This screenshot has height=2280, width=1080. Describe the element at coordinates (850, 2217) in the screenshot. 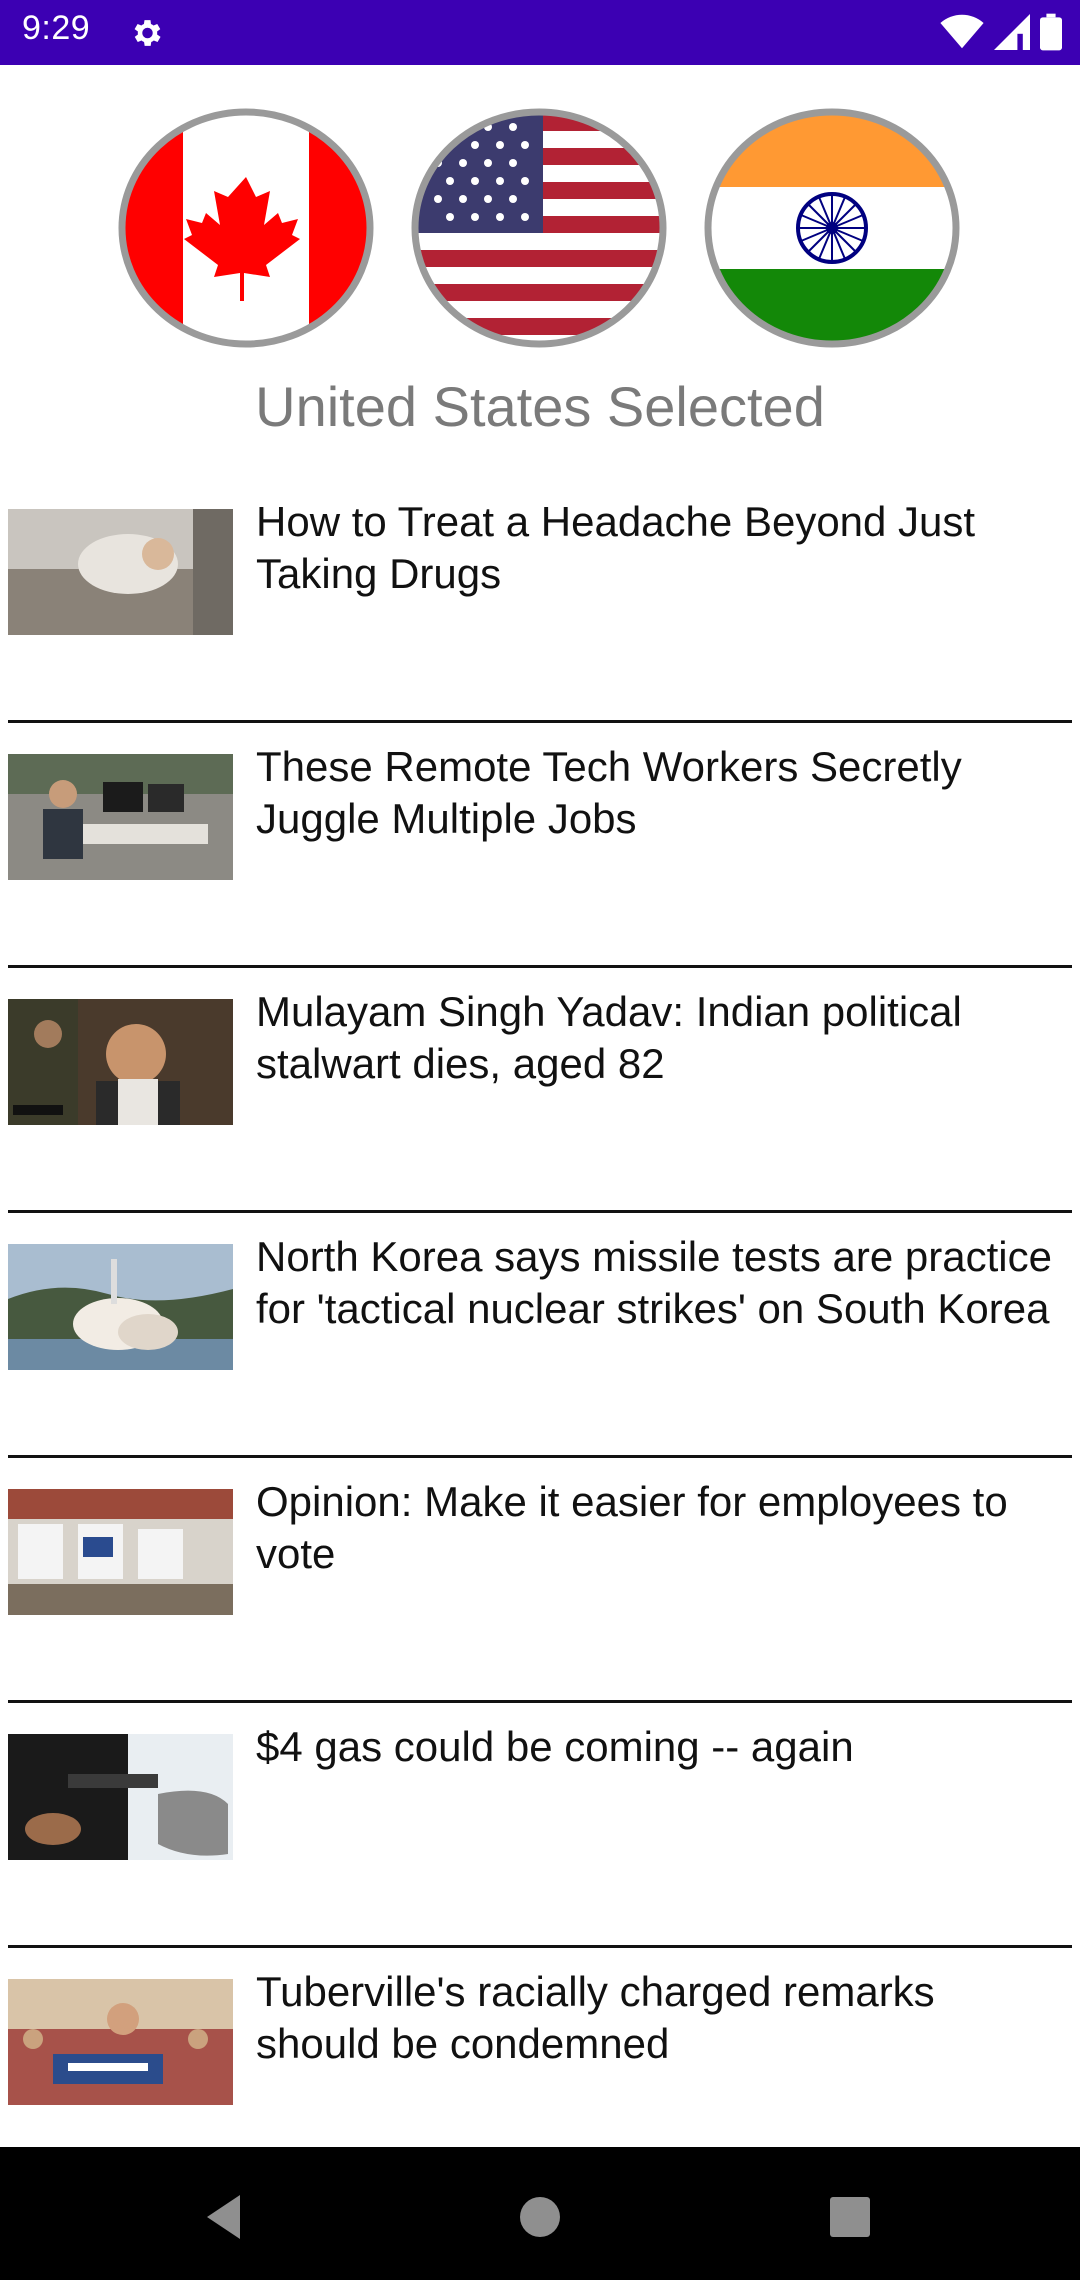

I see `recents-icon` at that location.